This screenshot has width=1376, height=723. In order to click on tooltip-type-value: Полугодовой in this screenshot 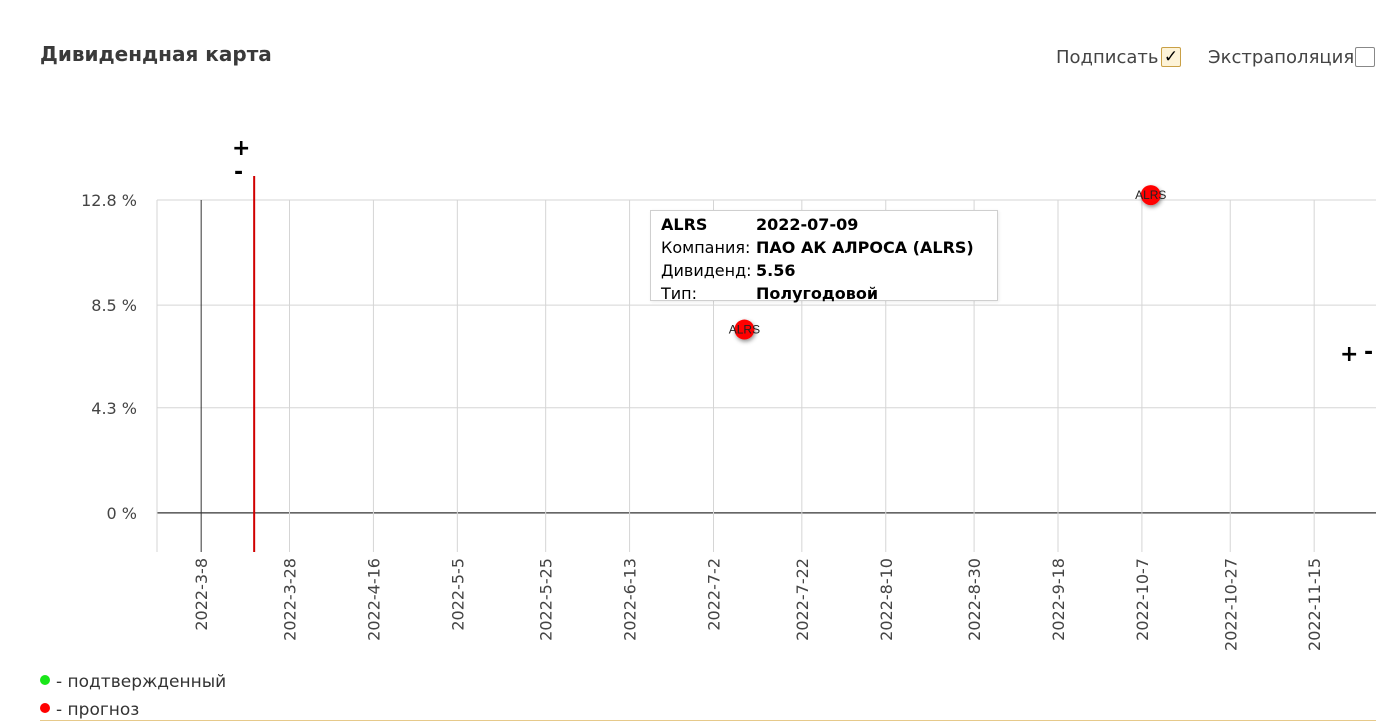, I will do `click(817, 293)`.